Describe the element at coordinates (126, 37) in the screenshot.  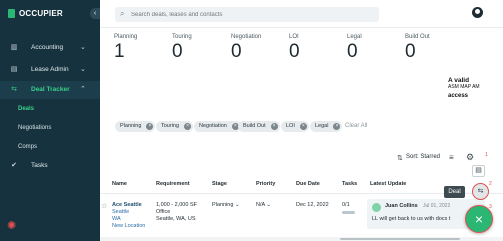
I see `stat-label: Planning` at that location.